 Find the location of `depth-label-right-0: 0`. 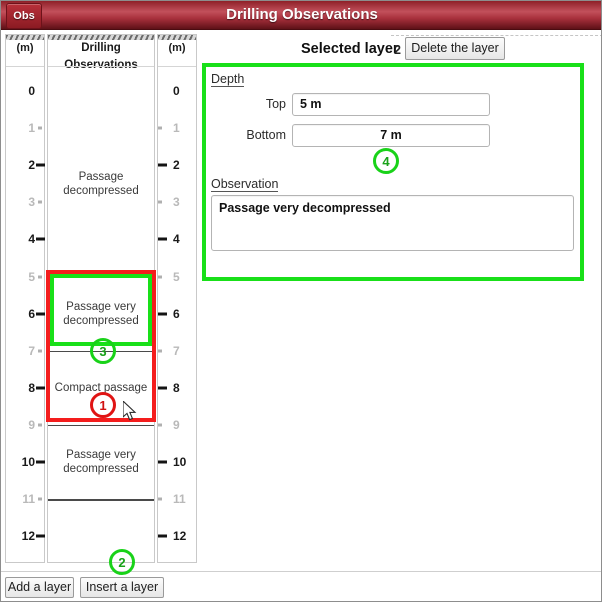

depth-label-right-0: 0 is located at coordinates (176, 91).